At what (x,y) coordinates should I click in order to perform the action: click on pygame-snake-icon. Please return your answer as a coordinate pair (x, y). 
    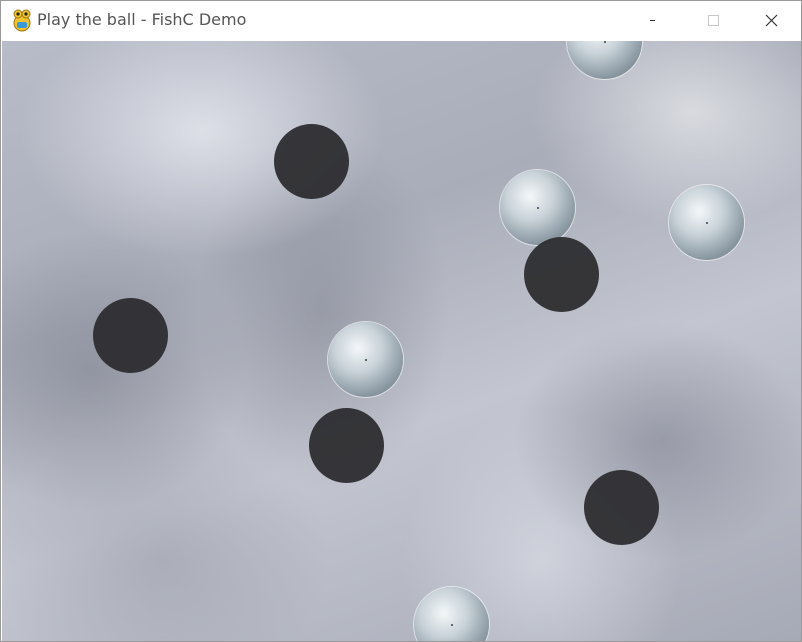
    Looking at the image, I should click on (22, 20).